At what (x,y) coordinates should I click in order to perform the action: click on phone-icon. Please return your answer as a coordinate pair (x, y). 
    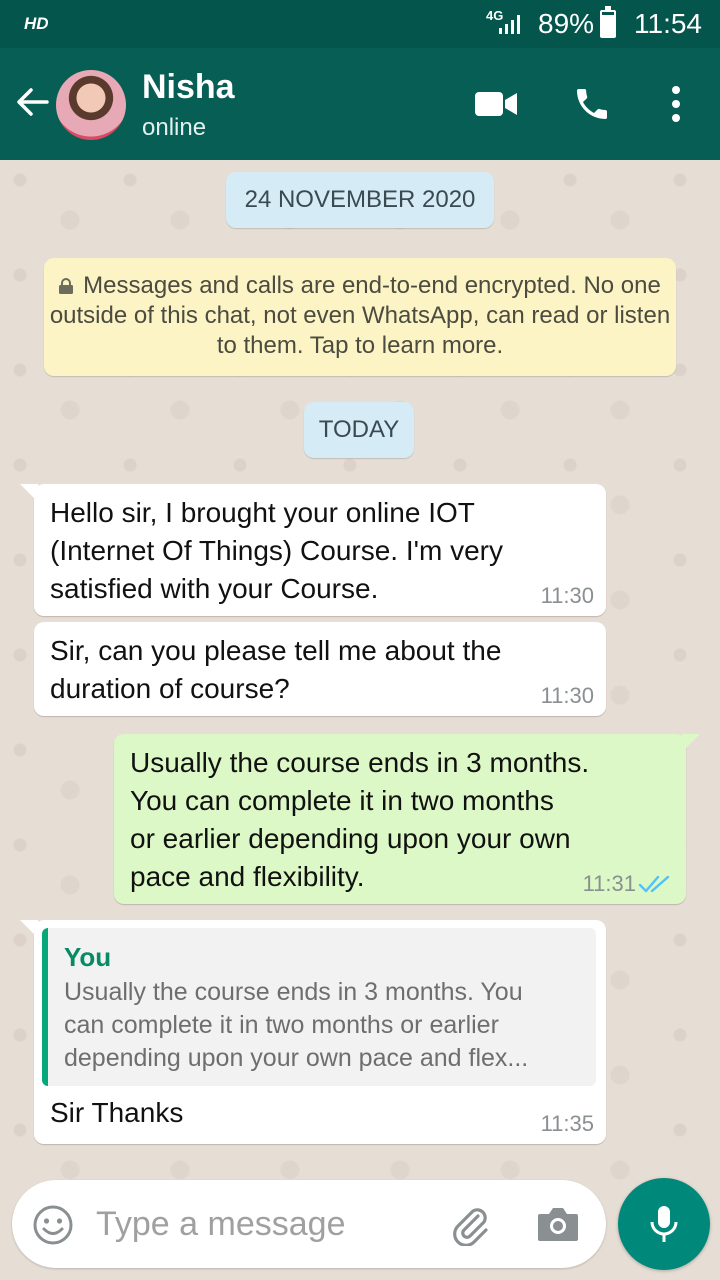
    Looking at the image, I should click on (592, 104).